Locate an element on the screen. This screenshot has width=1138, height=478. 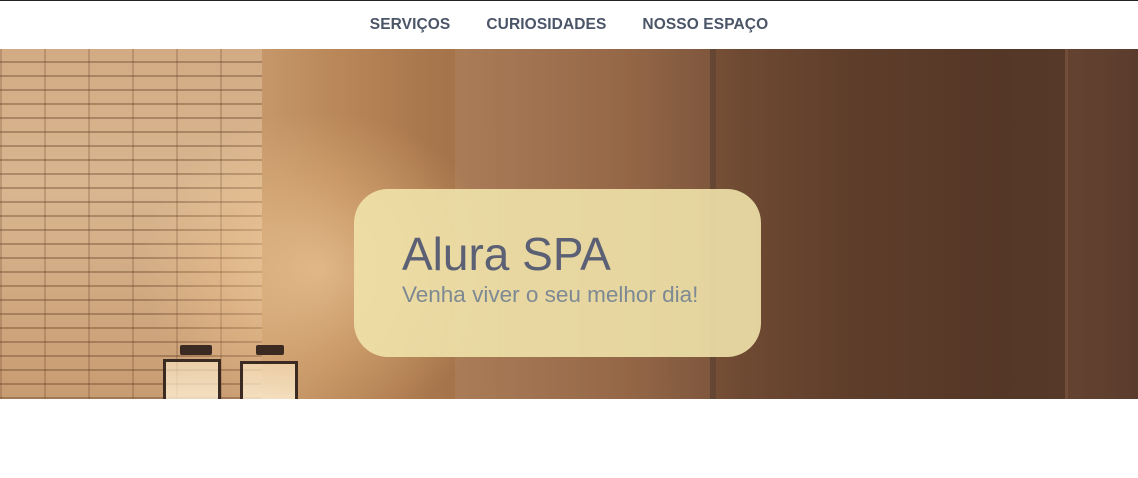
nav-link-servicos: SERVIÇOS is located at coordinates (410, 24).